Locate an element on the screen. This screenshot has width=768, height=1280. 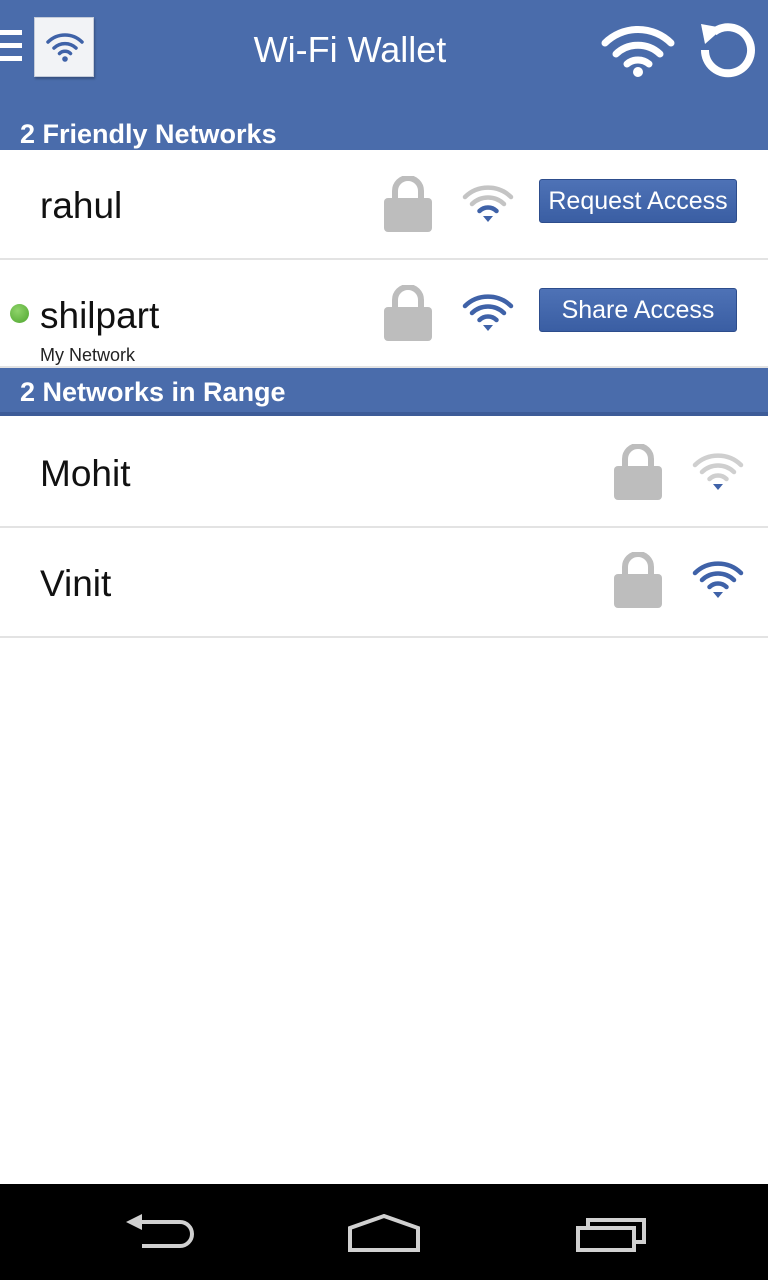
share-access-button: Share Access is located at coordinates (638, 310).